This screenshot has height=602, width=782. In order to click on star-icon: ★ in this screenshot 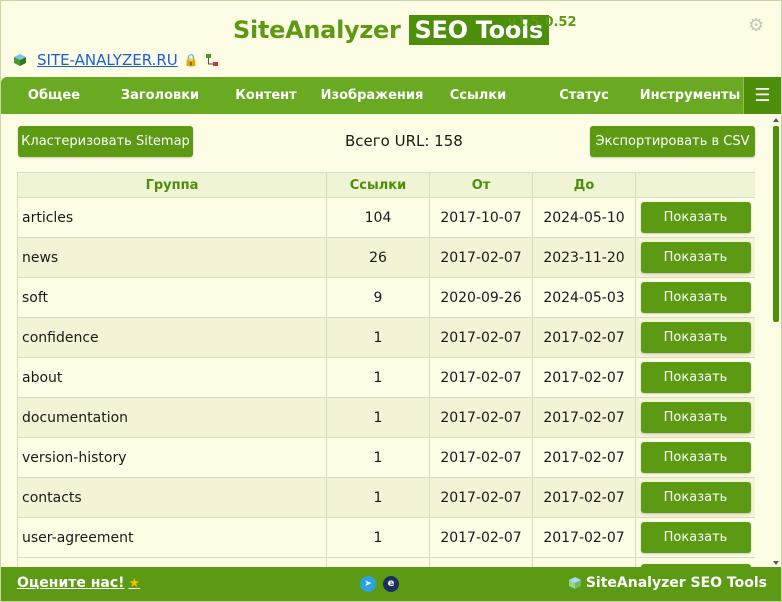, I will do `click(134, 583)`.